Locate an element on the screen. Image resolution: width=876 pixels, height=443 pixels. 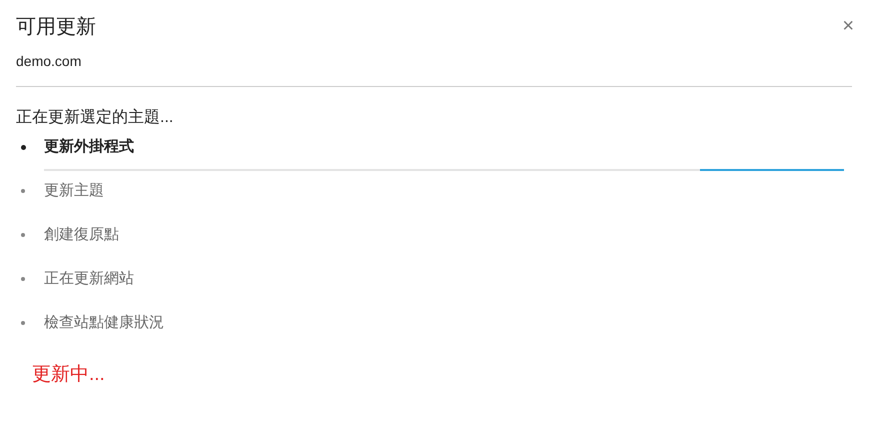
step-label: 檢查站點健康狀況 is located at coordinates (104, 322).